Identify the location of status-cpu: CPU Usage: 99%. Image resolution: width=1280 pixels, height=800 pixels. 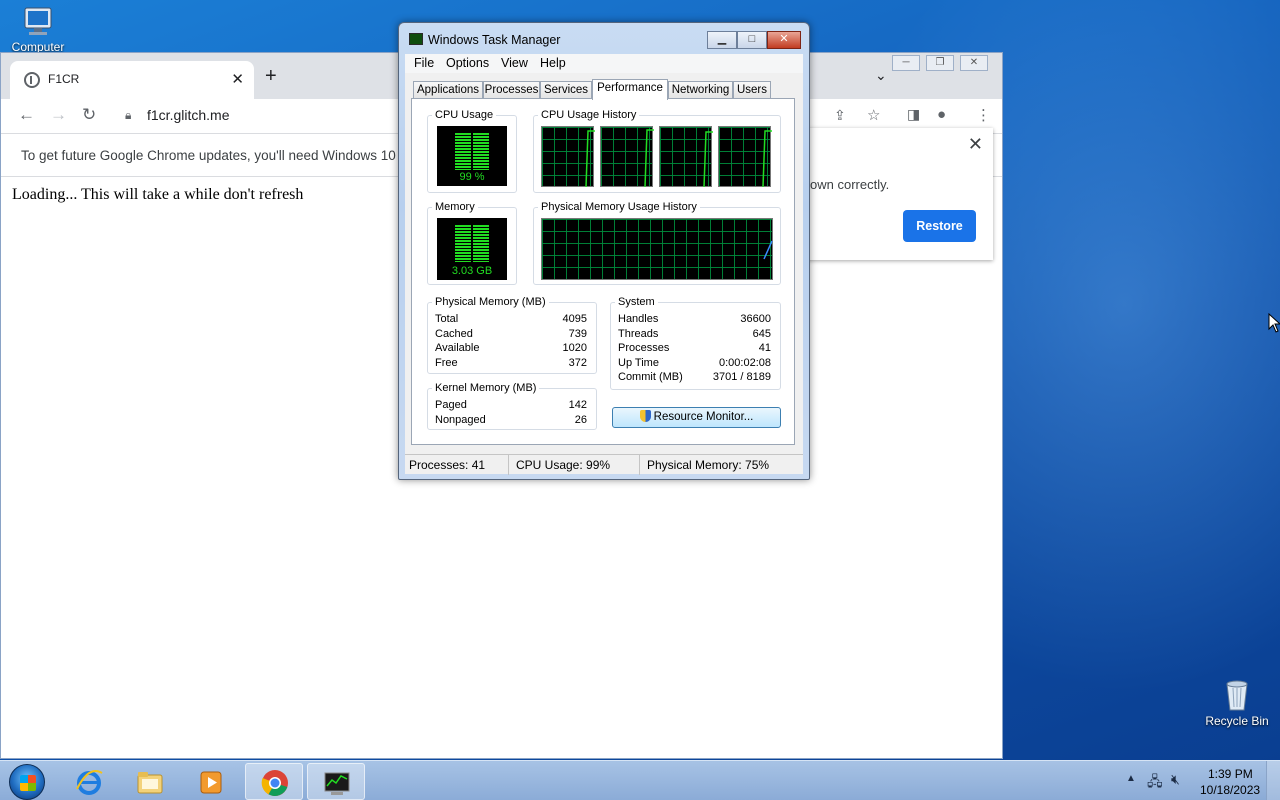
(563, 465).